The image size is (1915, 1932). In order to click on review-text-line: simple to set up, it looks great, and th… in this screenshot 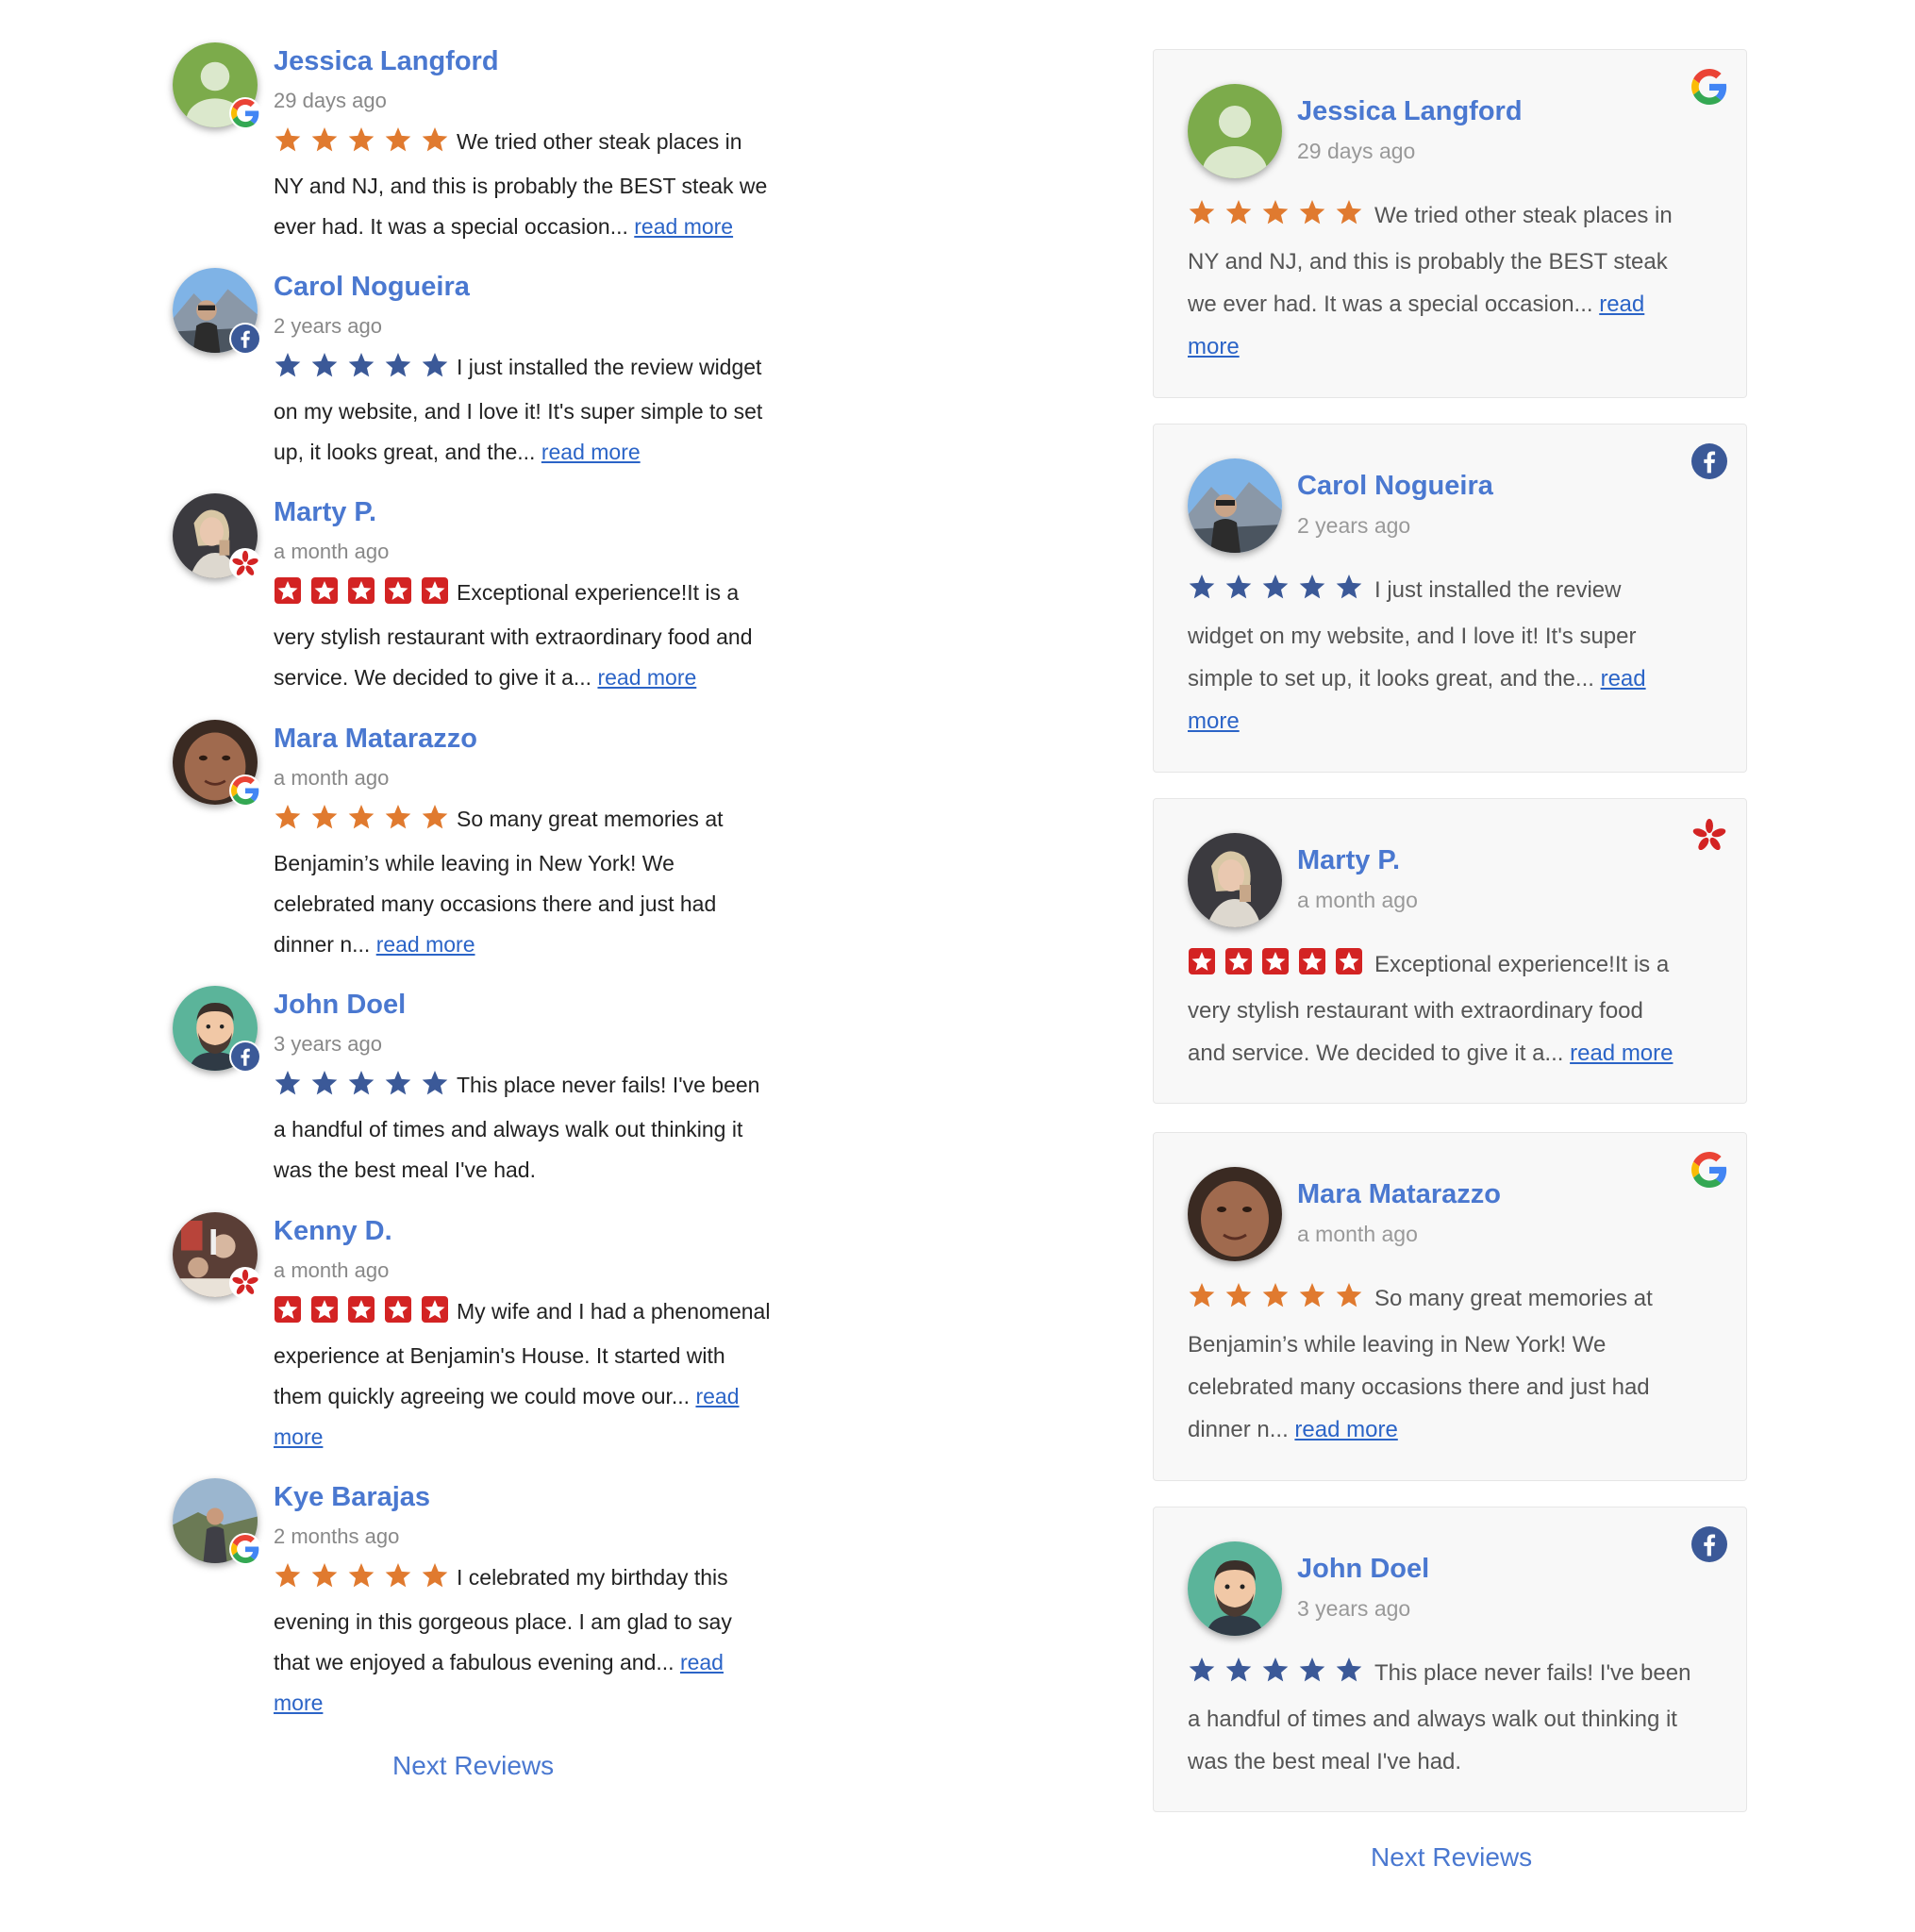, I will do `click(1394, 678)`.